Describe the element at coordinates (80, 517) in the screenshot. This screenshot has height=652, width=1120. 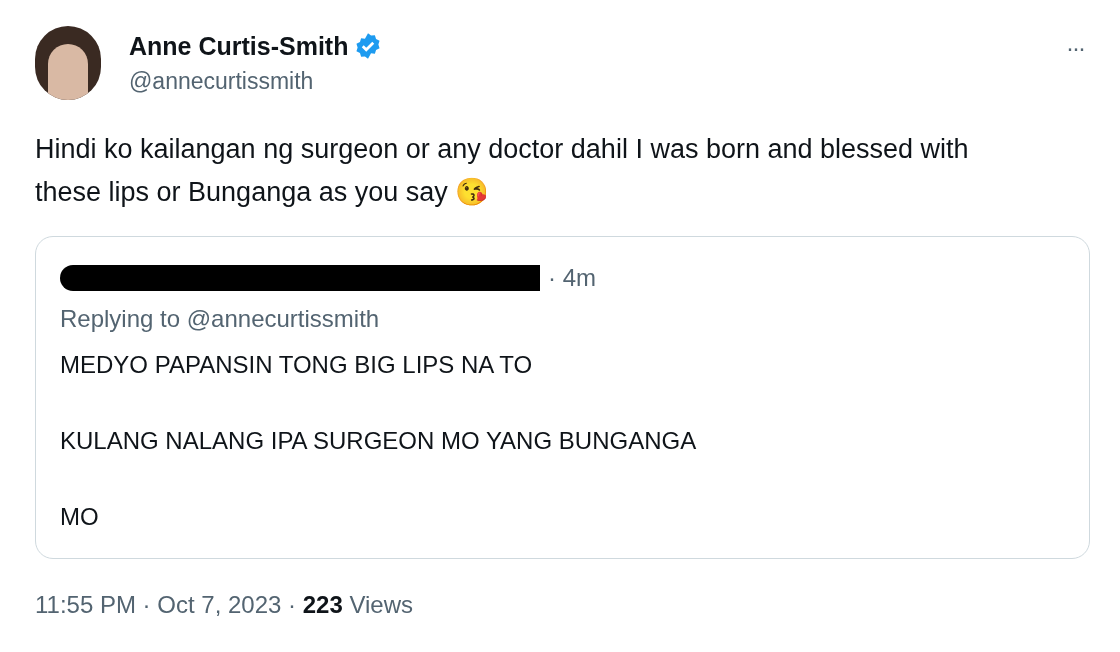
I see `quoted-tweet-text: MO` at that location.